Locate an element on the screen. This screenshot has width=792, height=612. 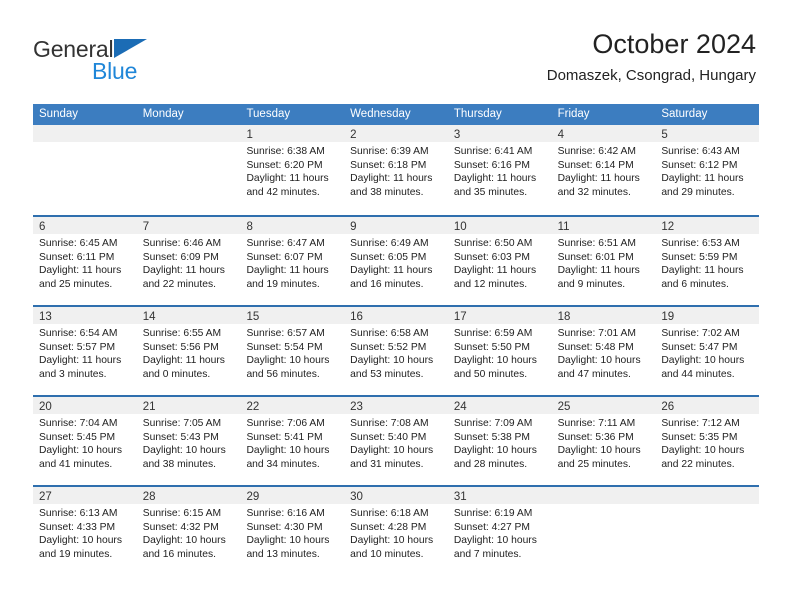
day-detail-line: Sunrise: 6:38 AM is located at coordinates (285, 151).